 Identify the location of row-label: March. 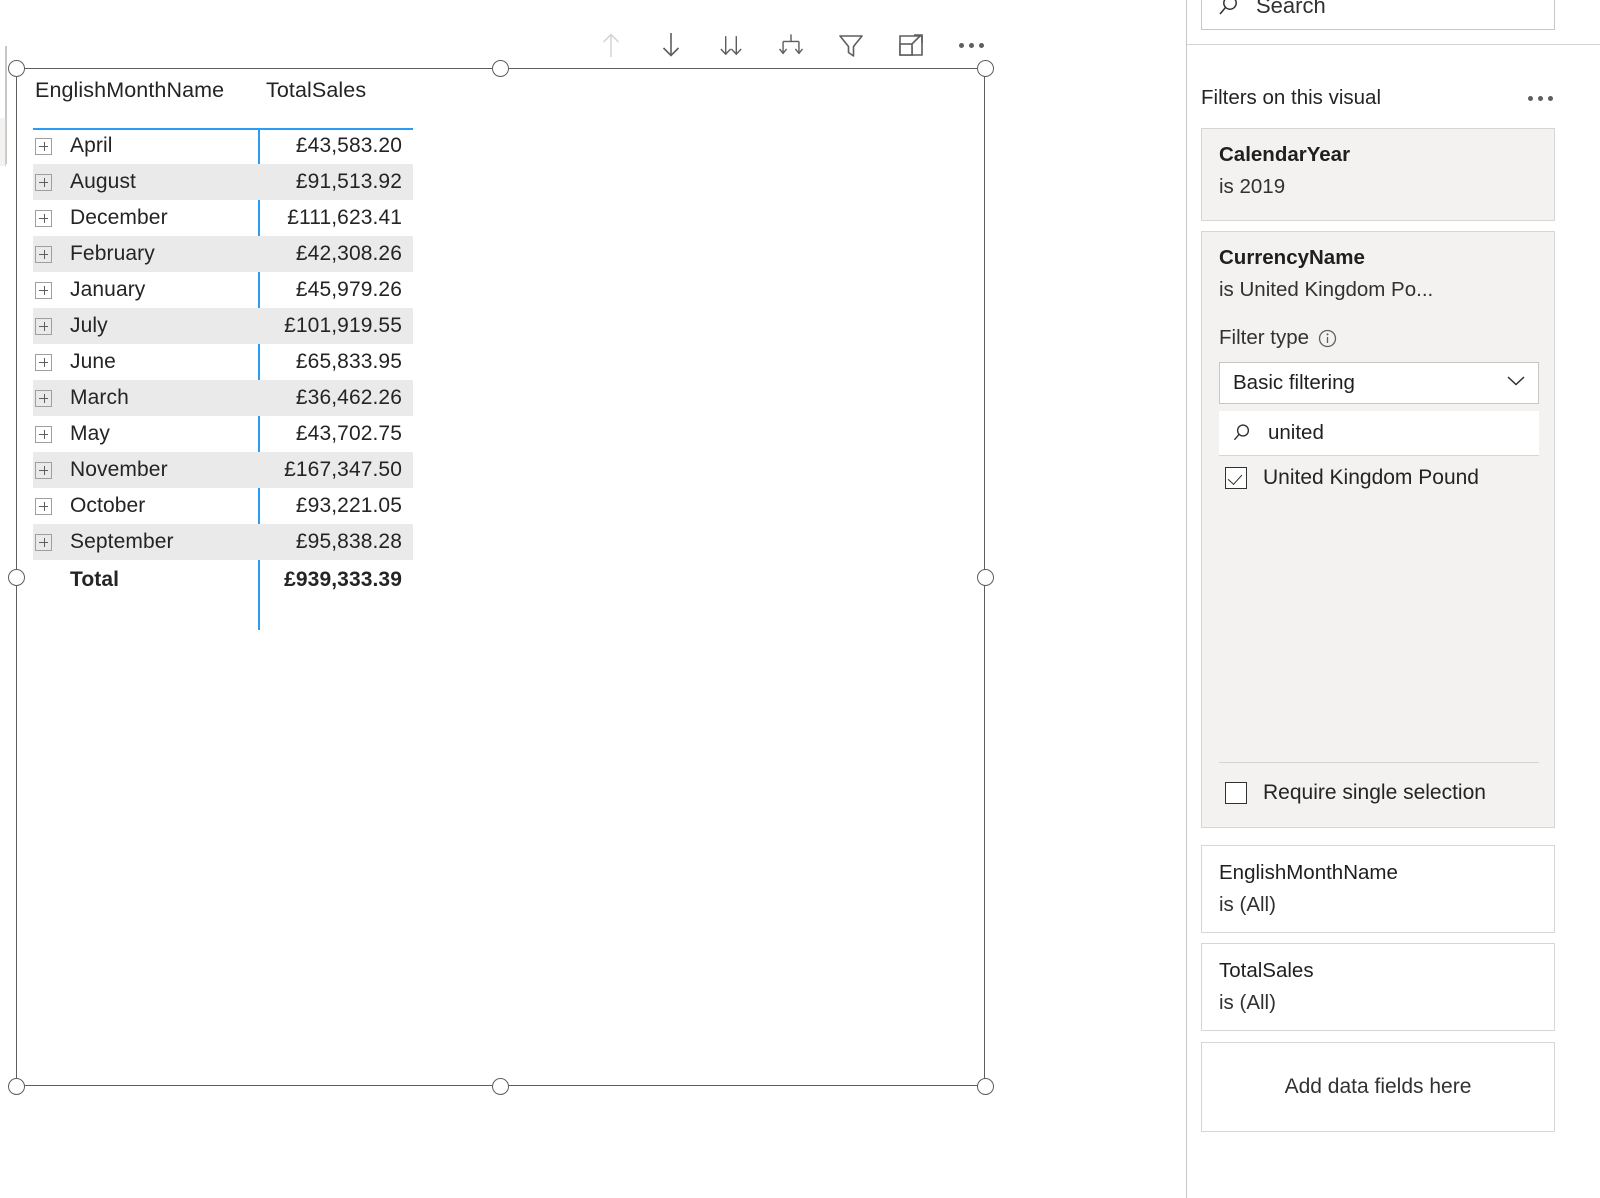
(99, 397).